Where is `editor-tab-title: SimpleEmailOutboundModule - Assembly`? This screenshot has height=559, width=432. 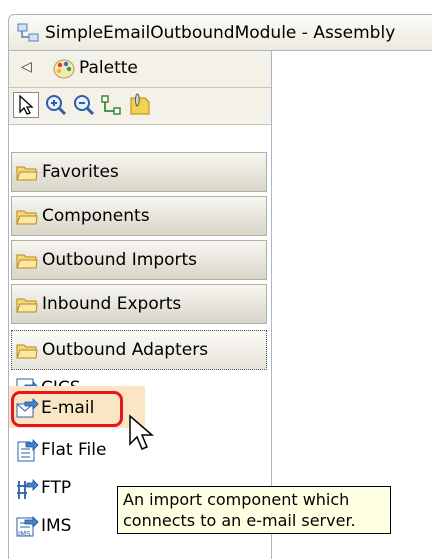
editor-tab-title: SimpleEmailOutboundModule - Assembly is located at coordinates (220, 33).